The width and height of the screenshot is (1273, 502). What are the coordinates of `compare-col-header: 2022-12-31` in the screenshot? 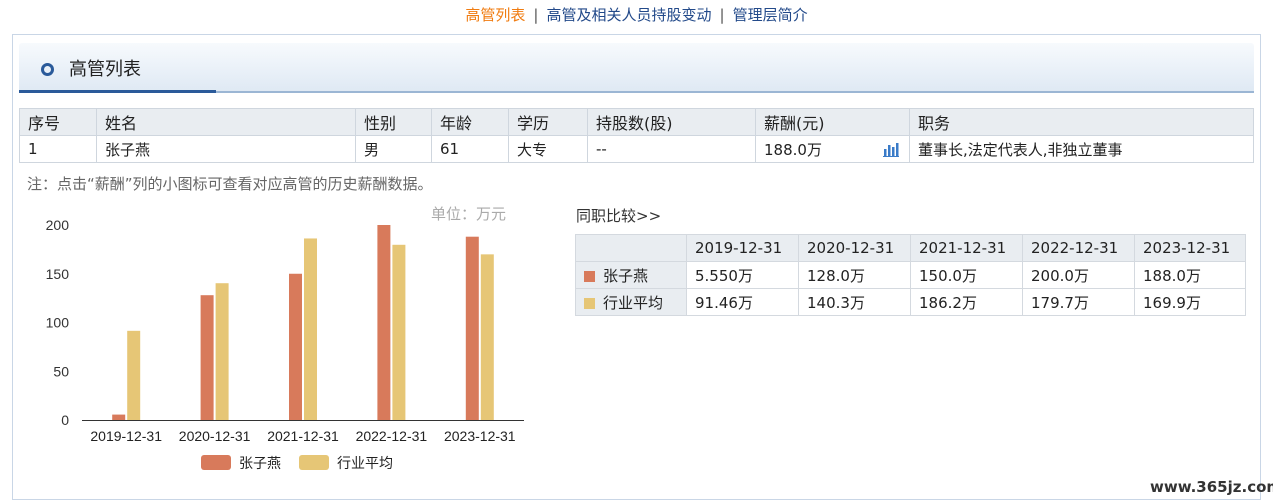 It's located at (1078, 248).